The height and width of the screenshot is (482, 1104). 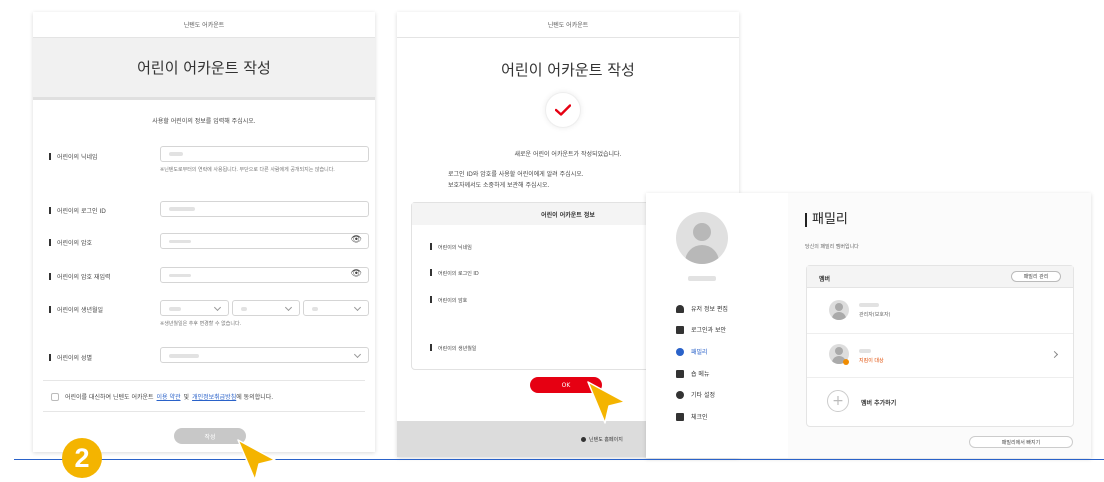 I want to click on nintendo-homepage-link: 닌텐도 홈페이지, so click(x=602, y=439).